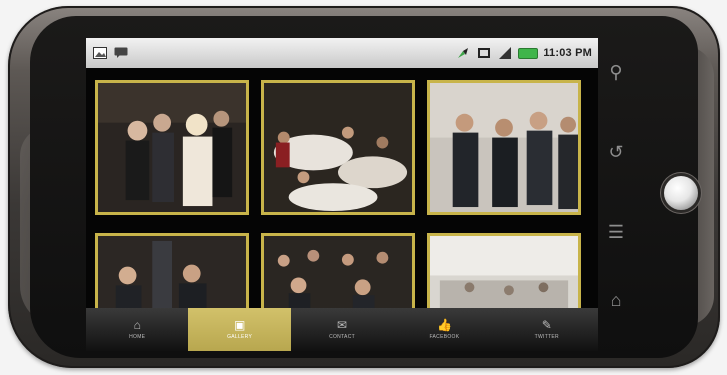  What do you see at coordinates (528, 53) in the screenshot?
I see `battery-icon` at bounding box center [528, 53].